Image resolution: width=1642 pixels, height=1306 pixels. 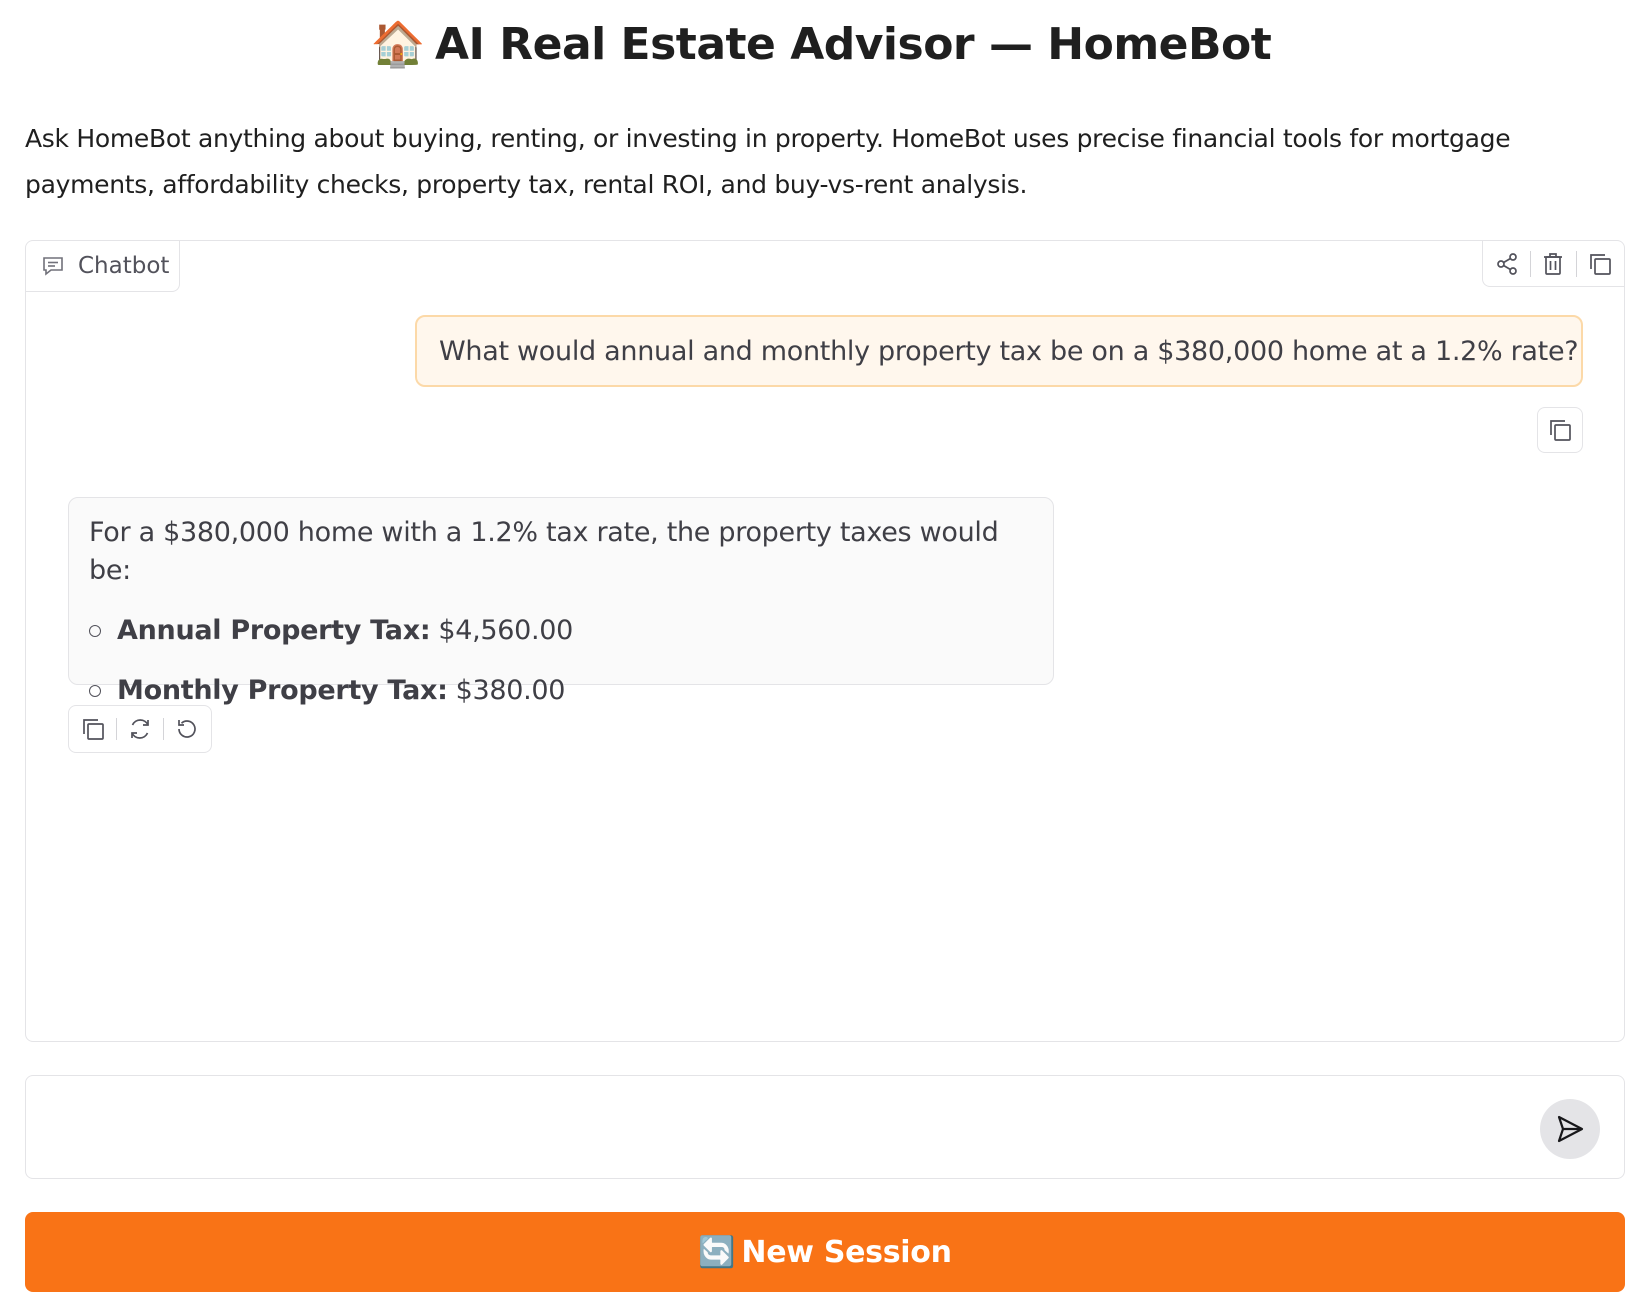 I want to click on trash-icon, so click(x=1553, y=264).